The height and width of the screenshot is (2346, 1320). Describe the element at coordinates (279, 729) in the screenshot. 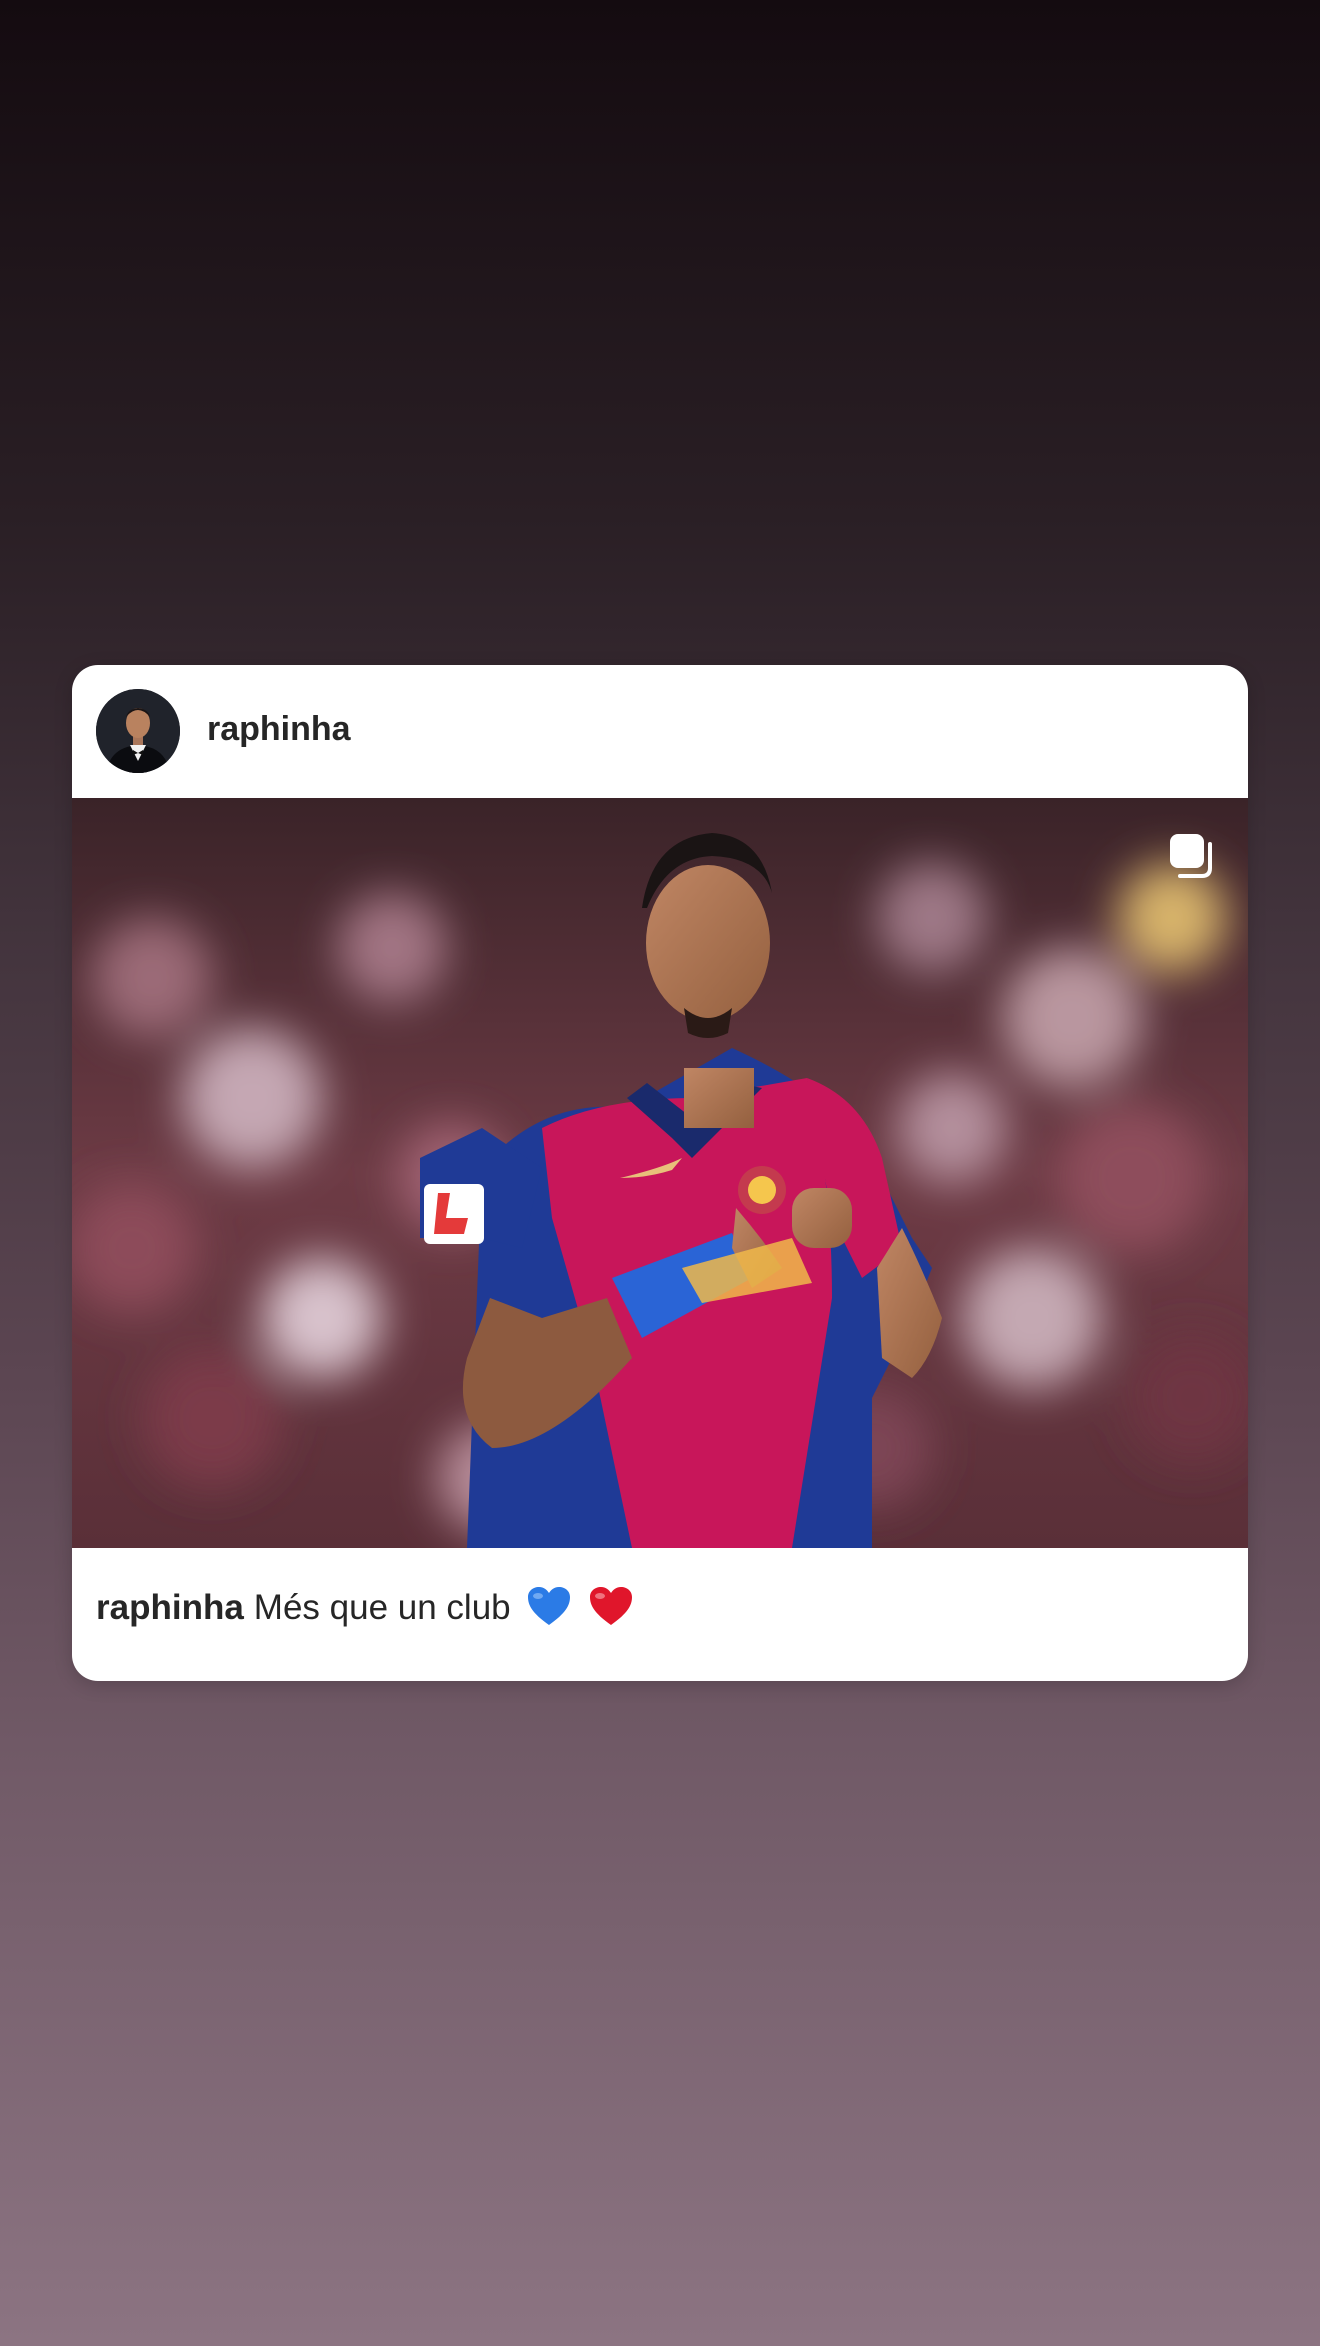

I see `post-username: raphinha` at that location.